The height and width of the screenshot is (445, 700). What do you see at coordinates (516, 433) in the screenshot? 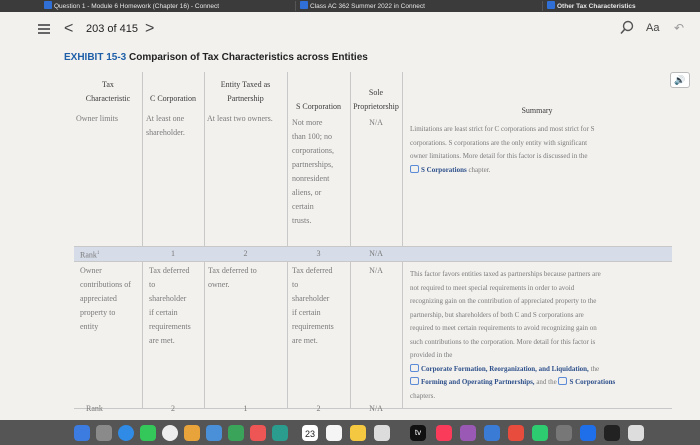
I see `news-icon` at bounding box center [516, 433].